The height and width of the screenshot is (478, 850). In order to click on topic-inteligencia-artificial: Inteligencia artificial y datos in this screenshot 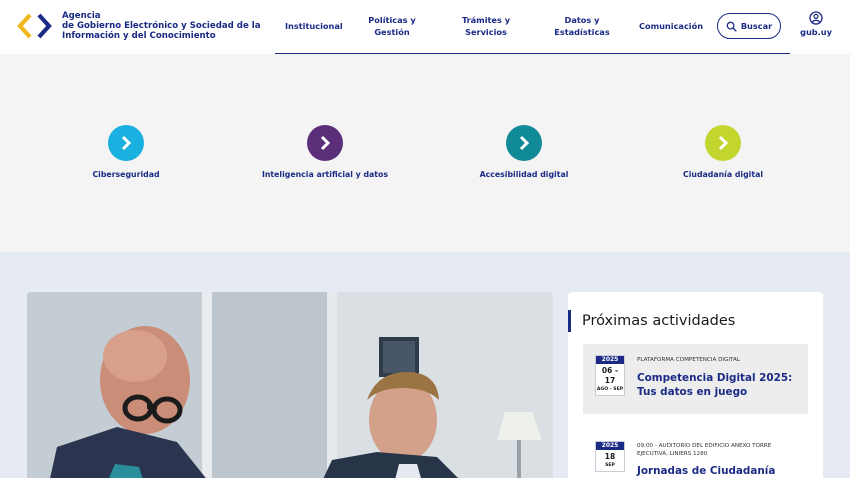, I will do `click(325, 152)`.